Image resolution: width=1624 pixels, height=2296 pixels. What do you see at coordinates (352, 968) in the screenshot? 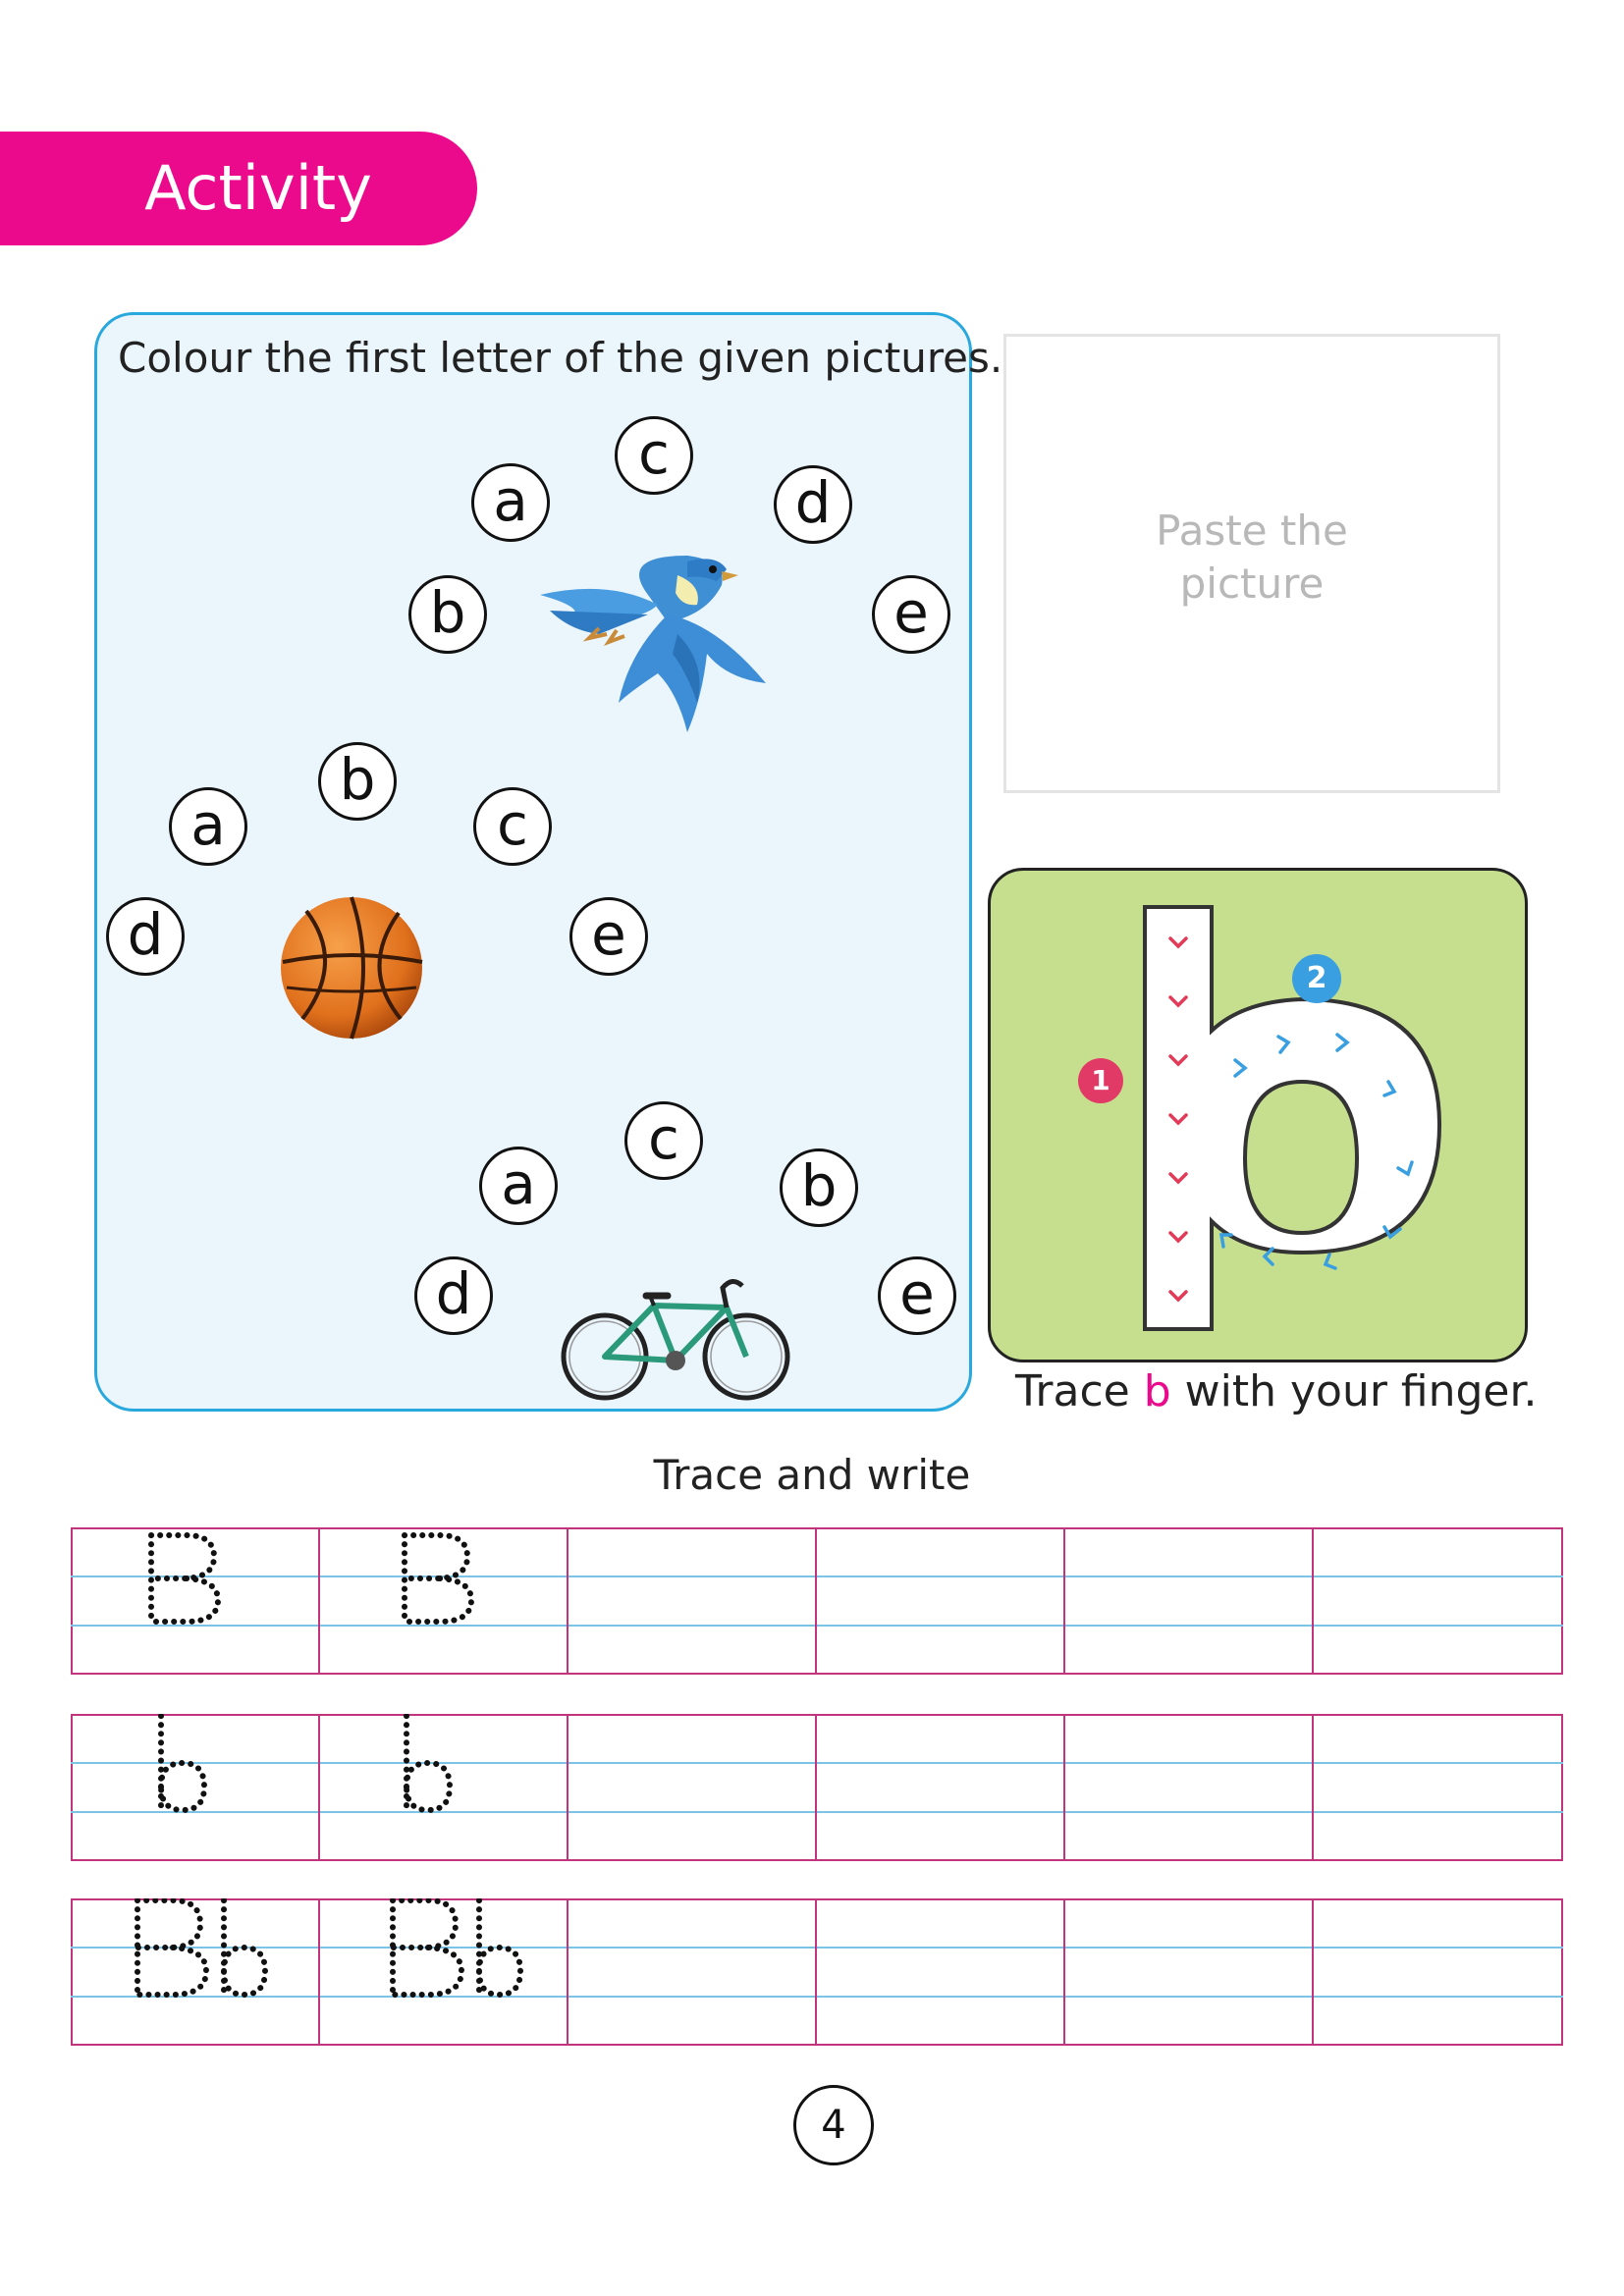
I see `basketball-image` at bounding box center [352, 968].